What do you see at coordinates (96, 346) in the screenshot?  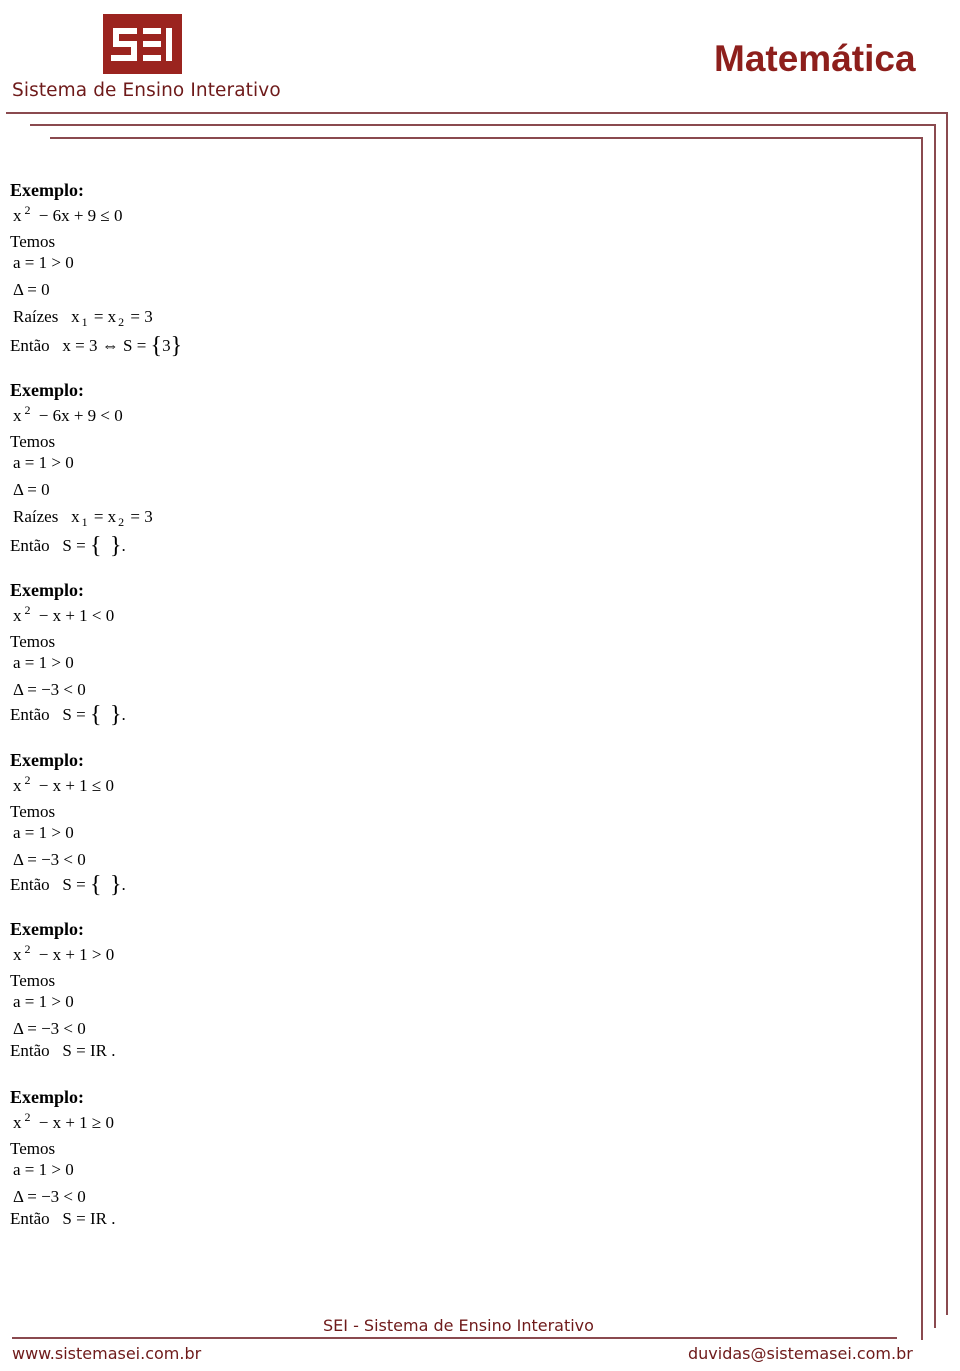 I see `conclusion-line: Então x = 3 ⇔ S = {3}` at bounding box center [96, 346].